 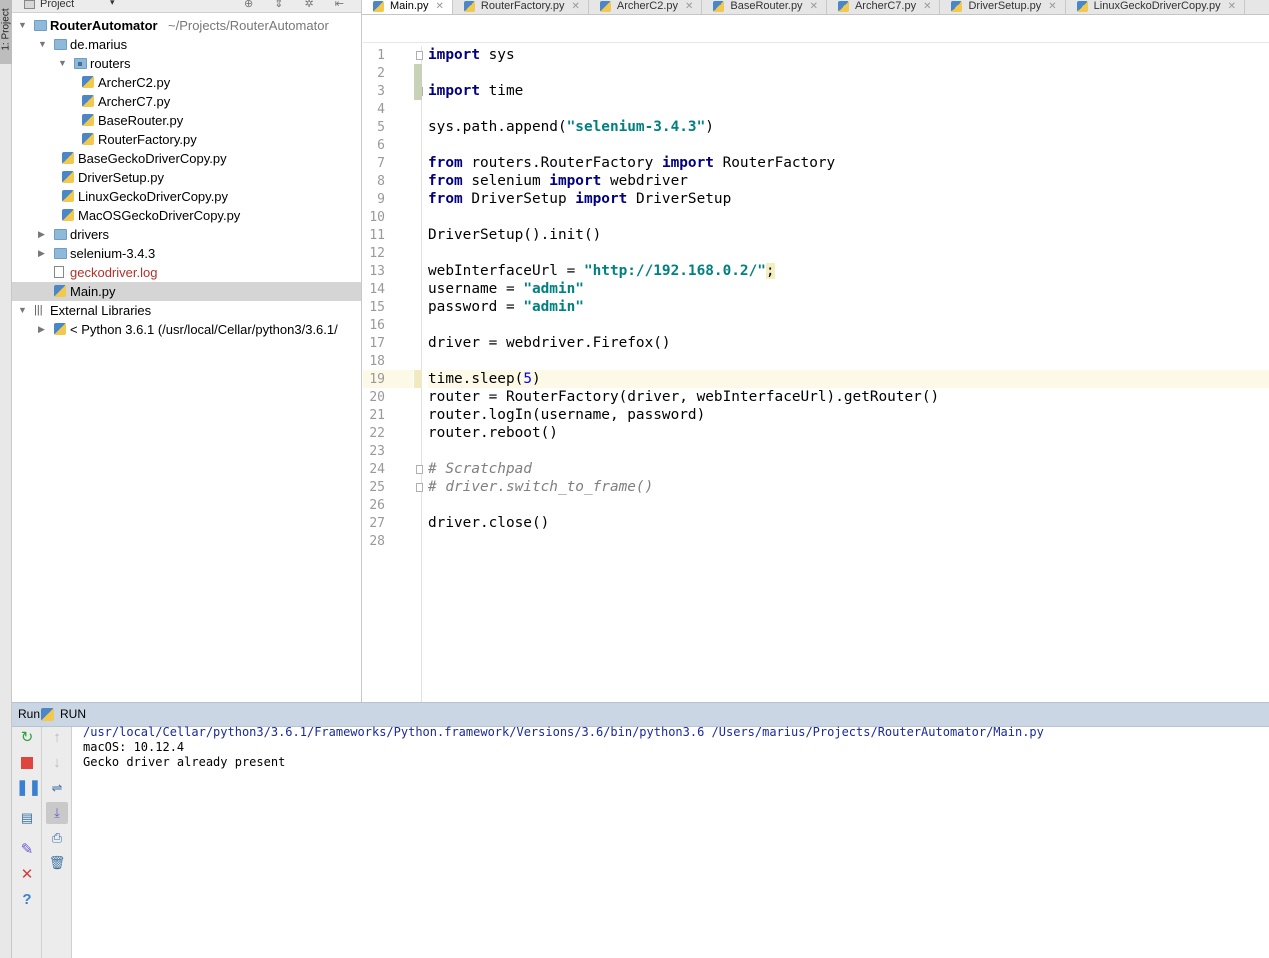 I want to click on tree-item: ArcherC2.py, so click(x=186, y=82).